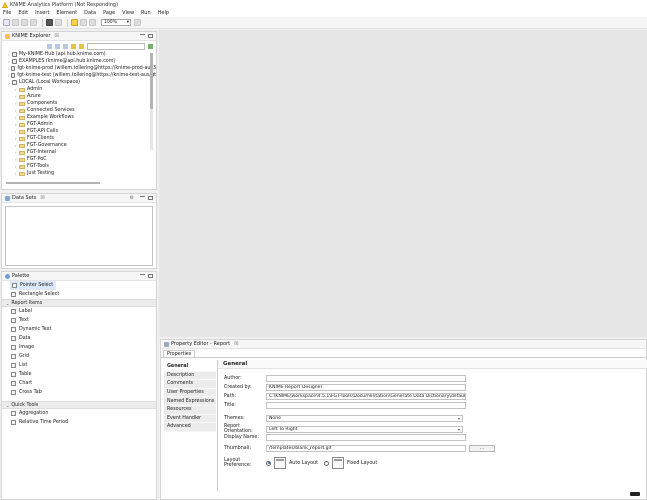 The height and width of the screenshot is (500, 647). I want to click on rectangle-select-tool: Rectangle Select, so click(79, 294).